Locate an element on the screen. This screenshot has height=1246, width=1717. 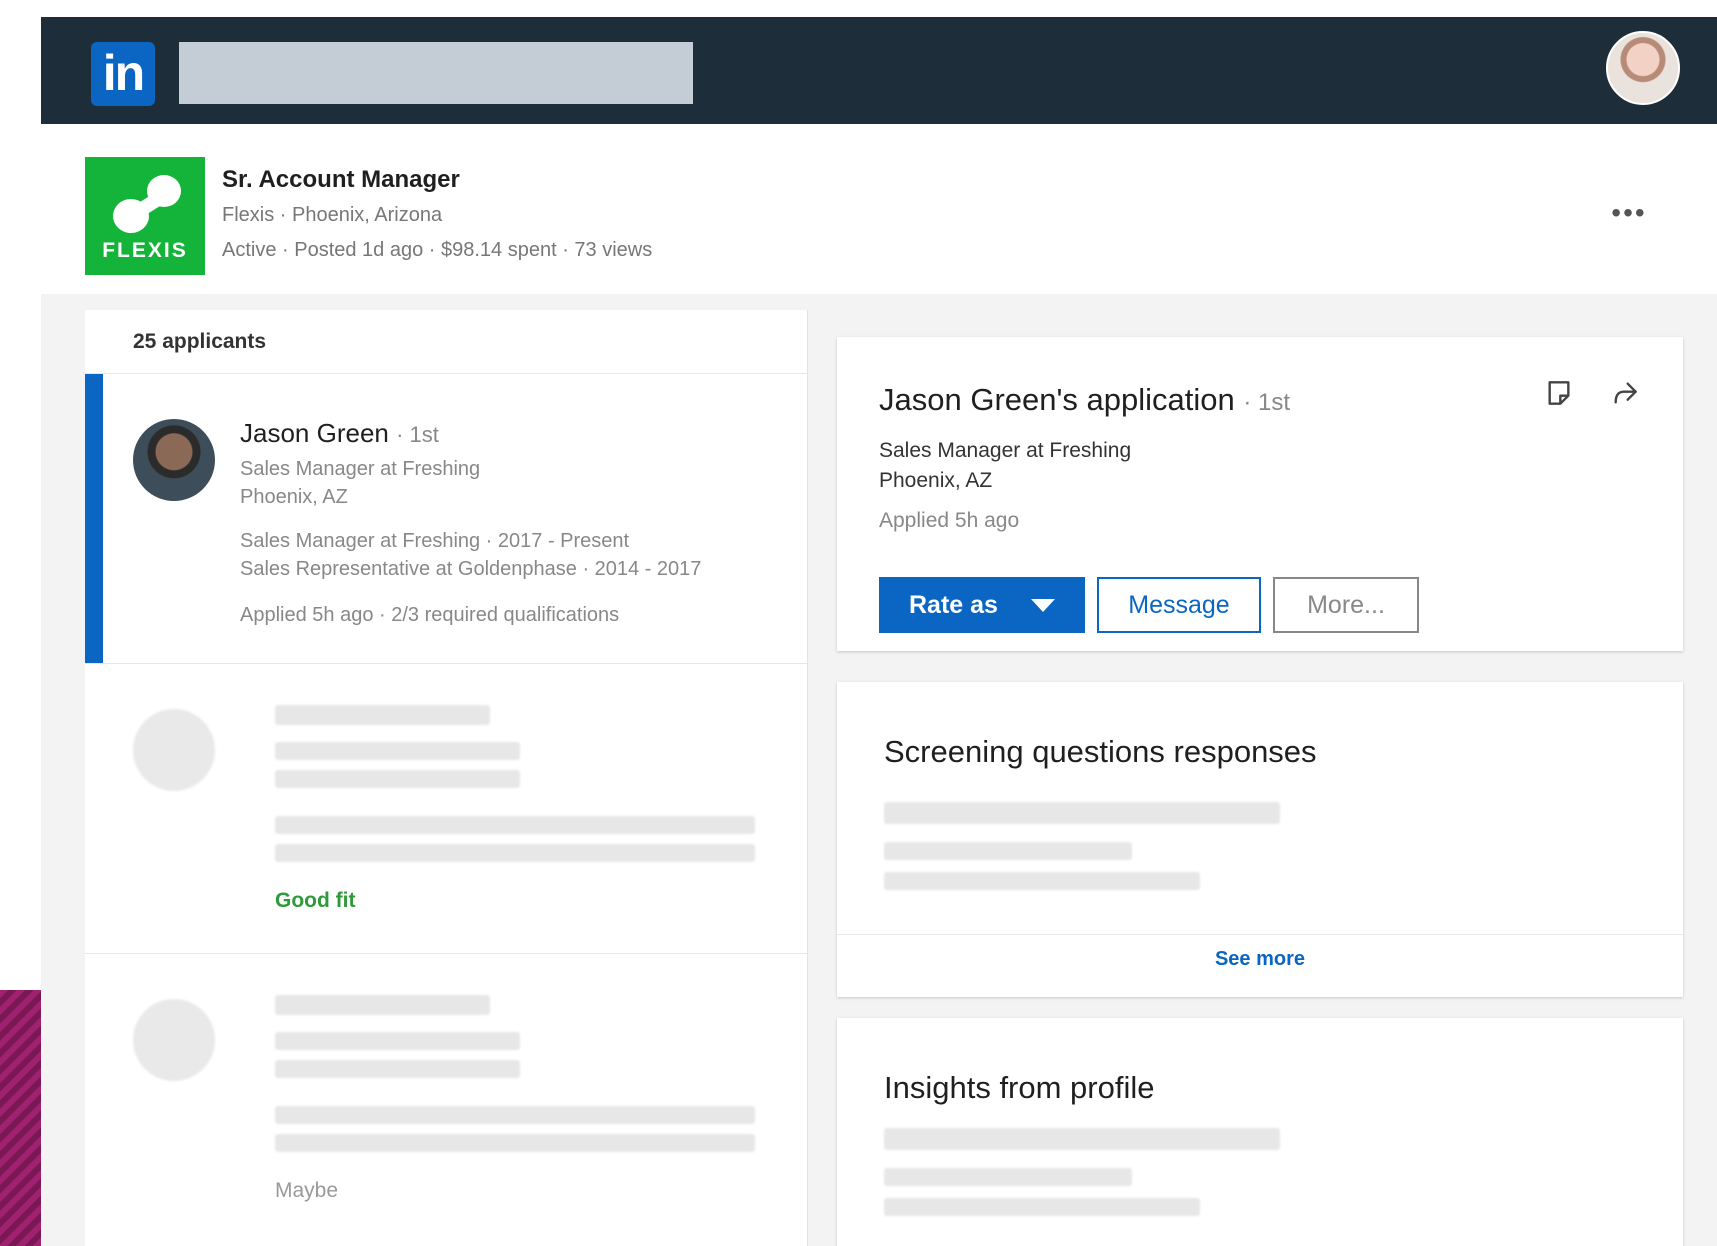
job-title: Sr. Account Manager is located at coordinates (341, 180).